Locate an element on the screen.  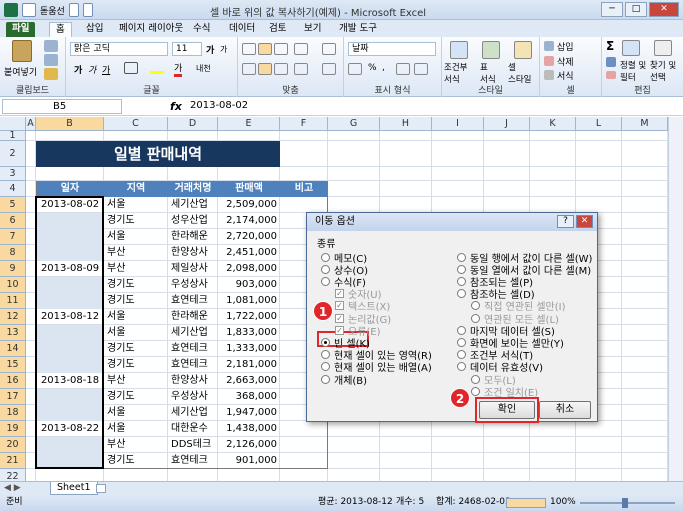
dialog-help-button: ? is located at coordinates (565, 221).